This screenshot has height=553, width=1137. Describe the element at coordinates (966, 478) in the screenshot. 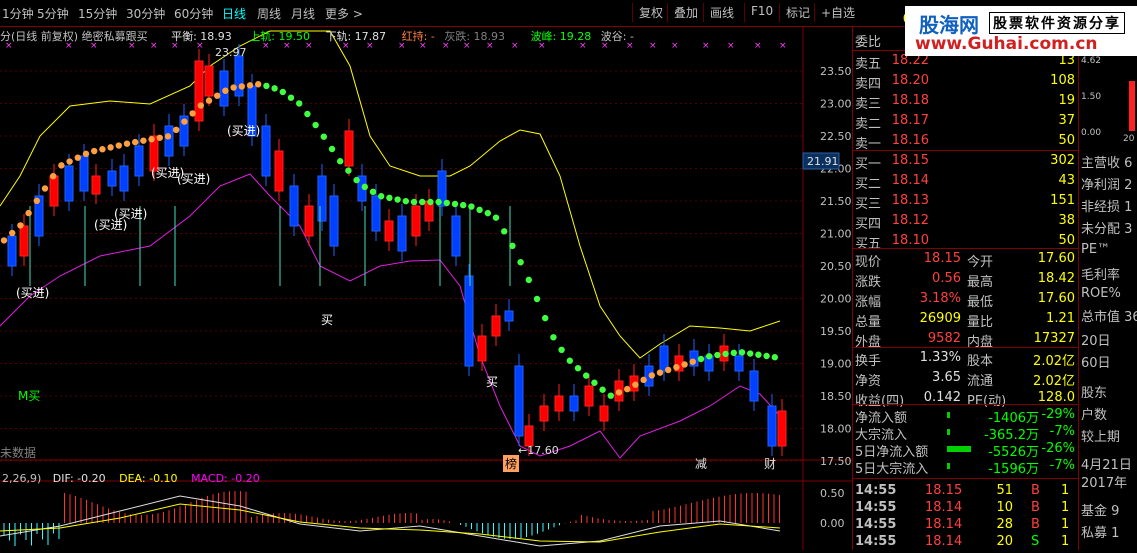

I see `panel-divider` at that location.